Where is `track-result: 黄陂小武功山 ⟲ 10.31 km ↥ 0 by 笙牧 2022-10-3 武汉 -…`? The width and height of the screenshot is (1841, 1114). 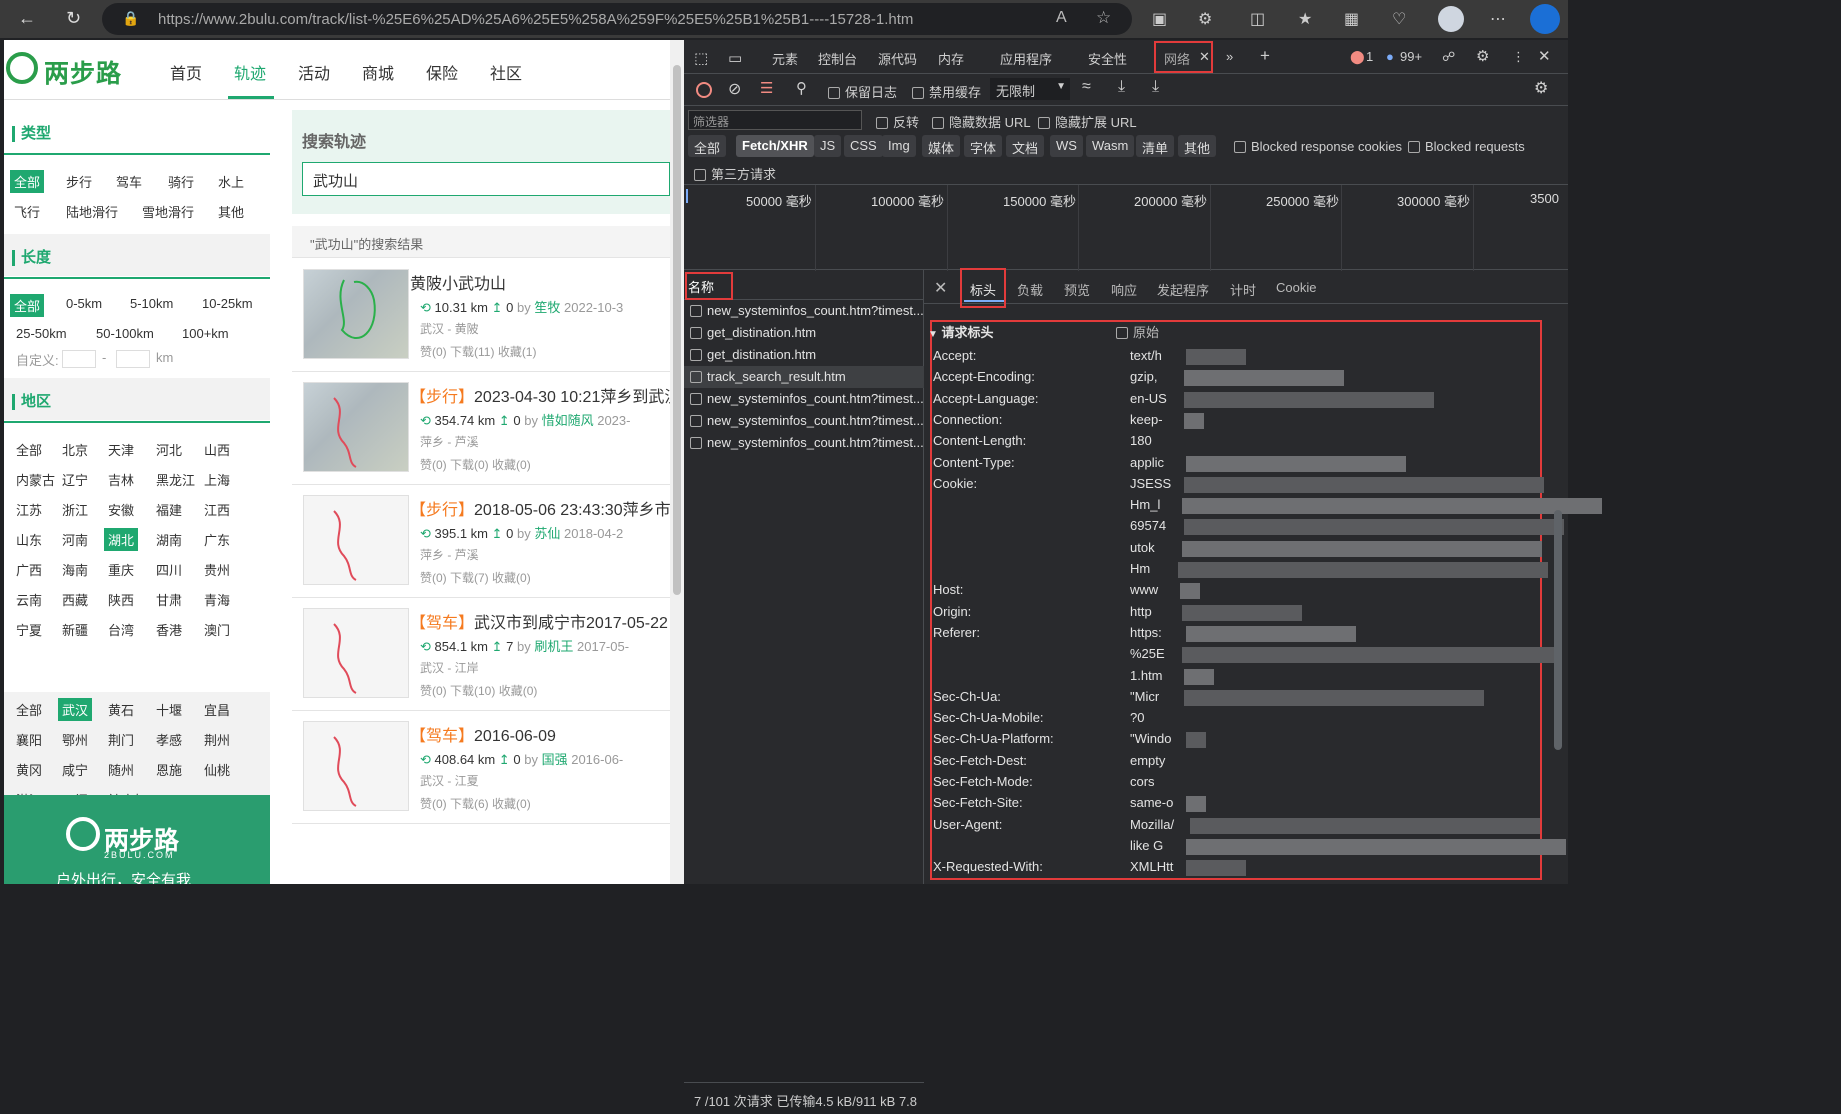 track-result: 黄陂小武功山 ⟲ 10.31 km ↥ 0 by 笙牧 2022-10-3 武汉 -… is located at coordinates (481, 315).